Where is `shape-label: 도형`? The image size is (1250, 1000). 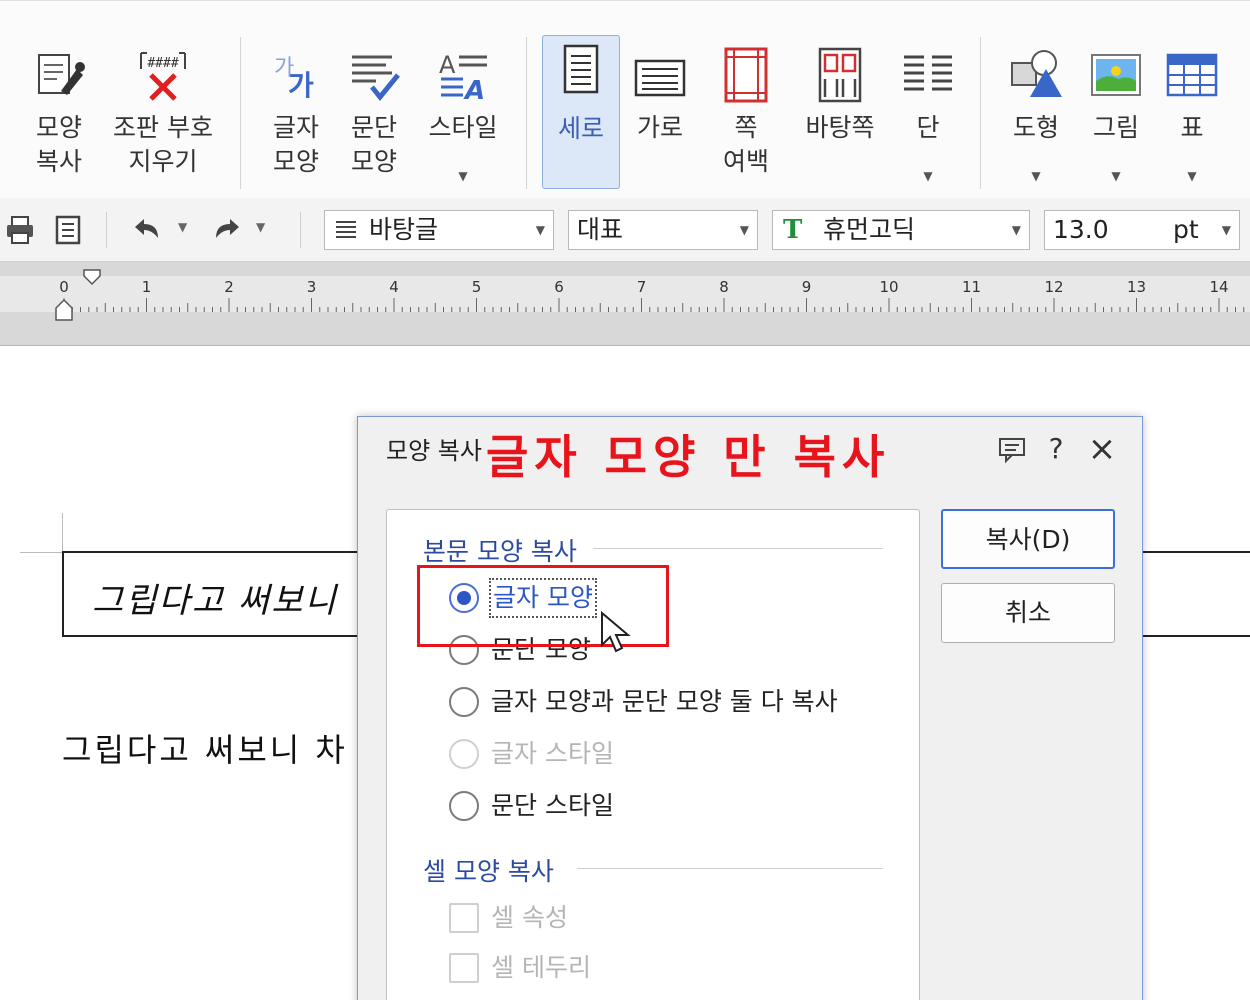
shape-label: 도형 is located at coordinates (1035, 127).